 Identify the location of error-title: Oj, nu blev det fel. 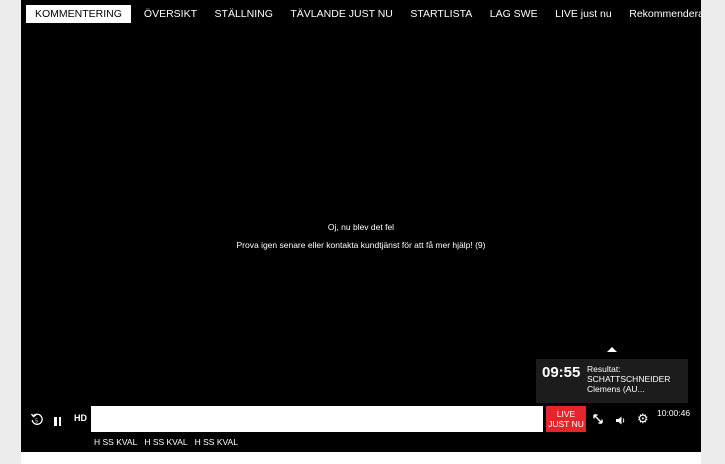
(361, 227).